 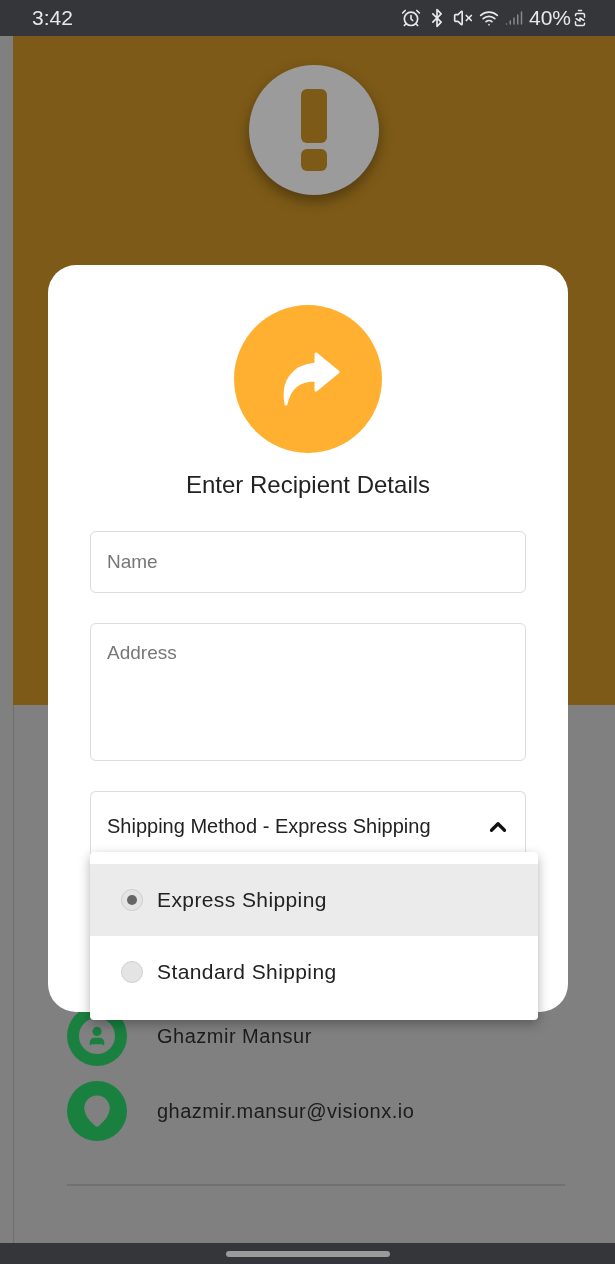 What do you see at coordinates (549, 18) in the screenshot?
I see `battery-level: 40%` at bounding box center [549, 18].